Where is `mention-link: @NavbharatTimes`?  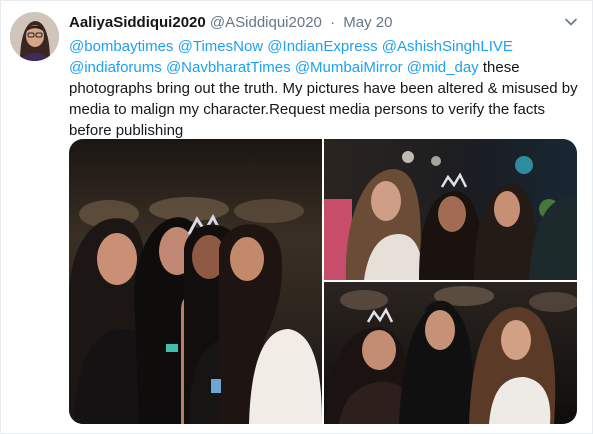 mention-link: @NavbharatTimes is located at coordinates (228, 67).